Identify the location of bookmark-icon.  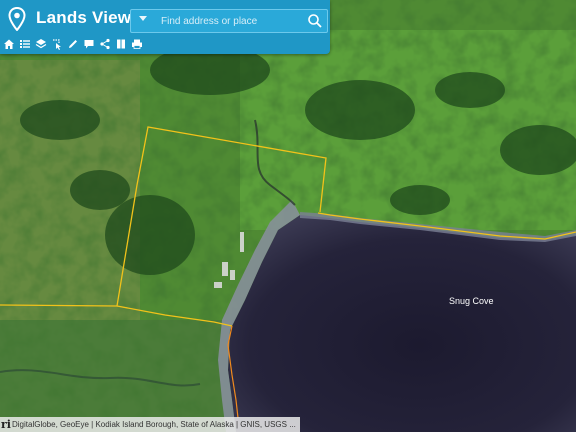
(121, 44).